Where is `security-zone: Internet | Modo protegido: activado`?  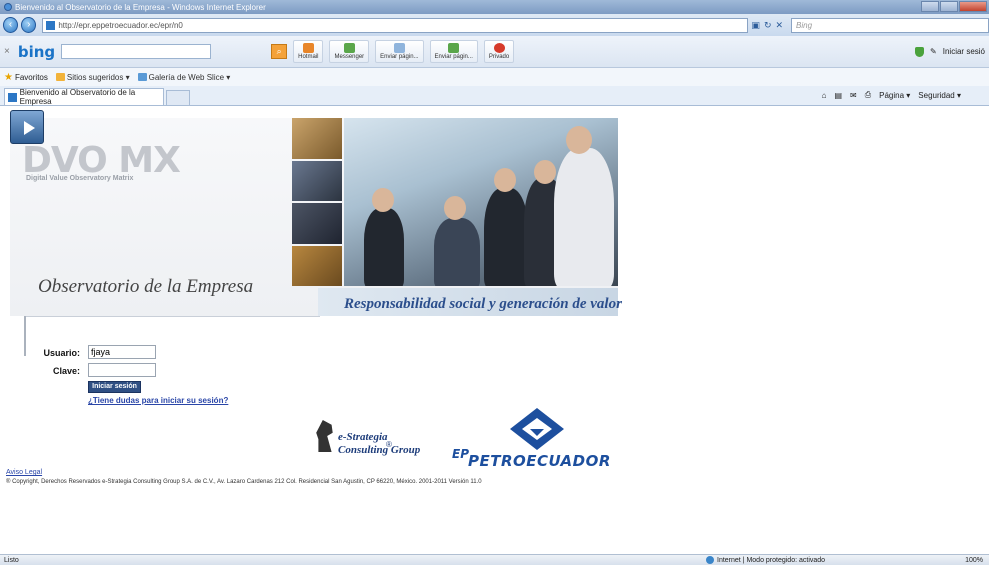 security-zone: Internet | Modo protegido: activado is located at coordinates (765, 560).